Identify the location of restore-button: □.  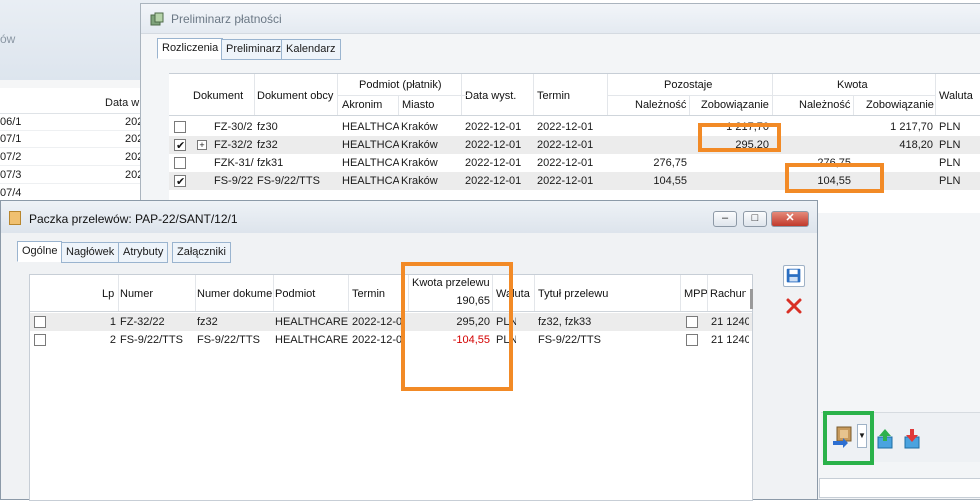
(755, 219).